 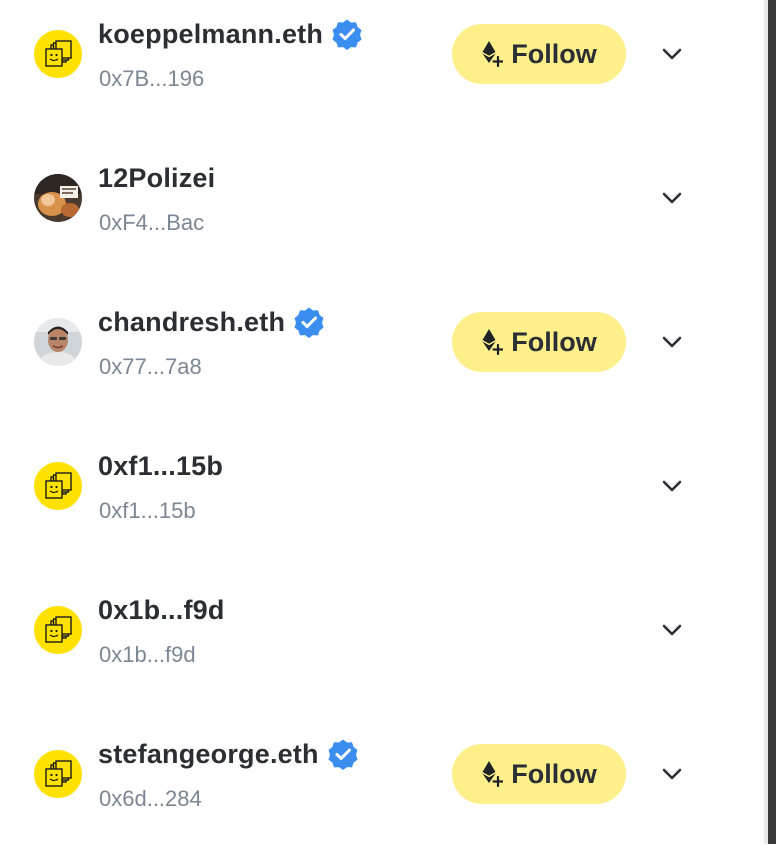 I want to click on user-name-row: 12Polizei, so click(x=156, y=178).